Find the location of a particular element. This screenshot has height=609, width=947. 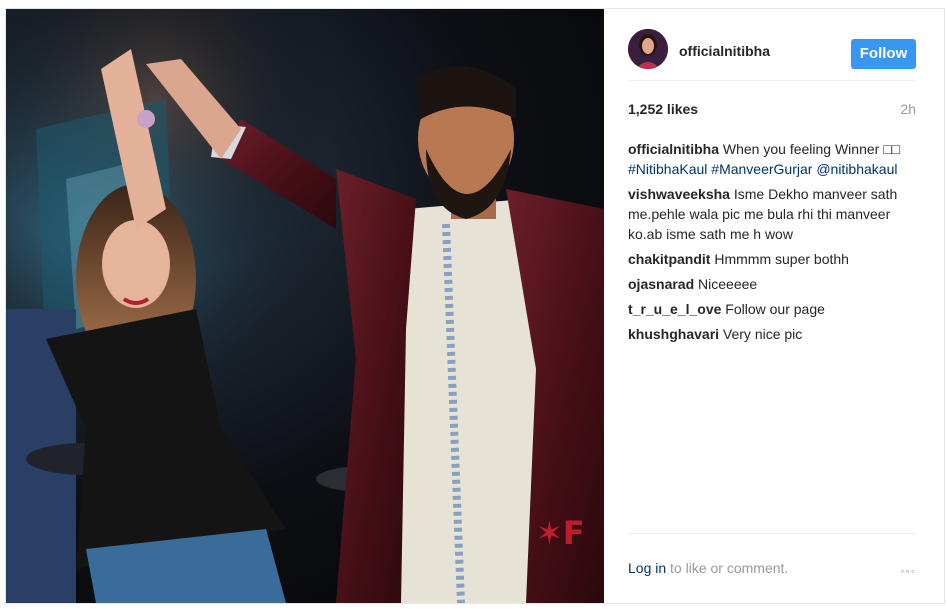

login-prompt: Log in to like or comment. is located at coordinates (708, 568).